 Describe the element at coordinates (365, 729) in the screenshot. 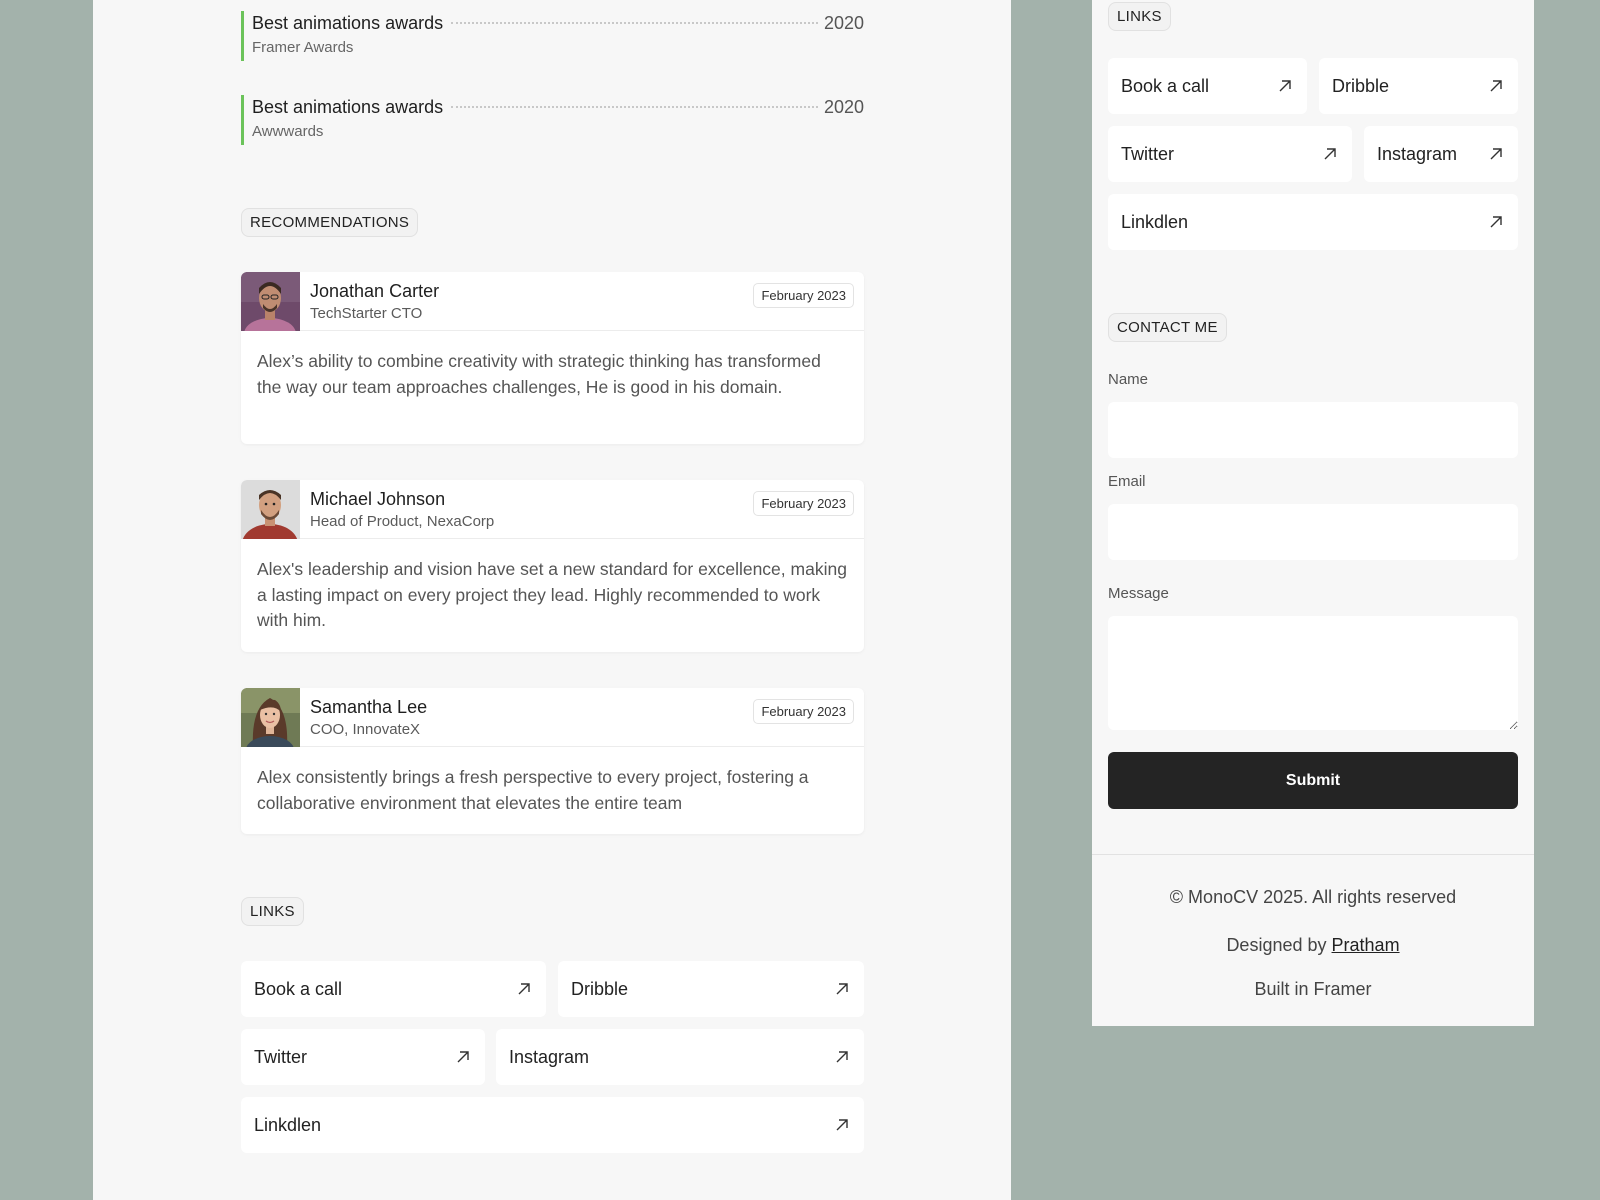

I see `recommender-role: COO, InnovateX` at that location.